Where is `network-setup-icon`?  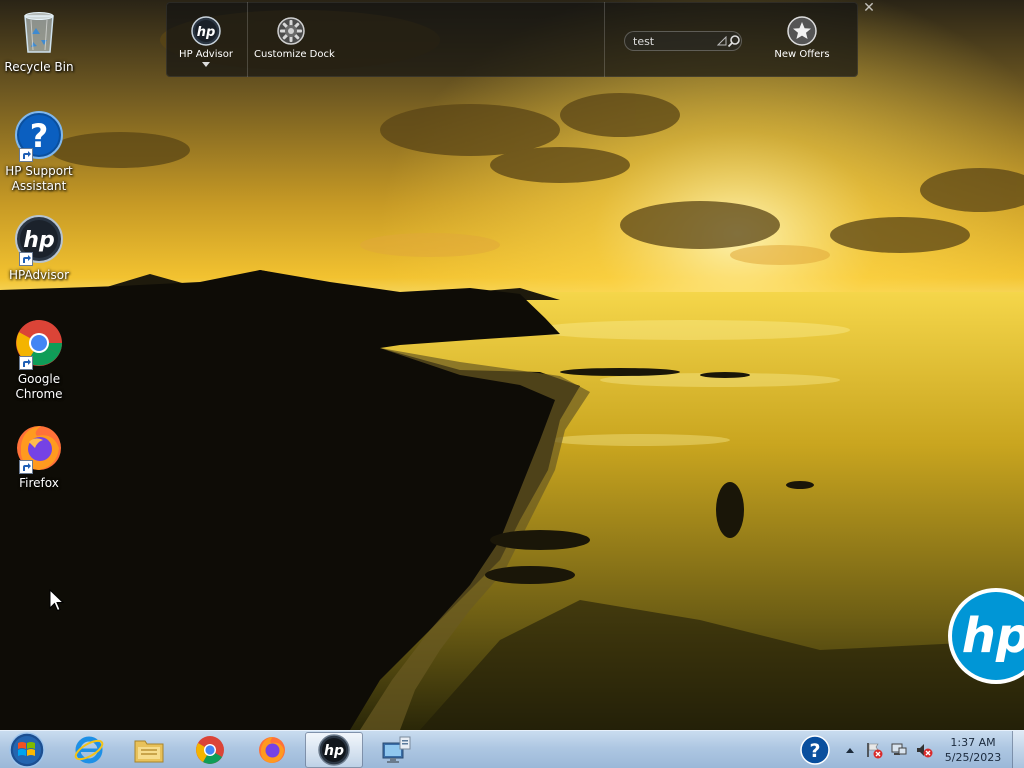 network-setup-icon is located at coordinates (396, 749).